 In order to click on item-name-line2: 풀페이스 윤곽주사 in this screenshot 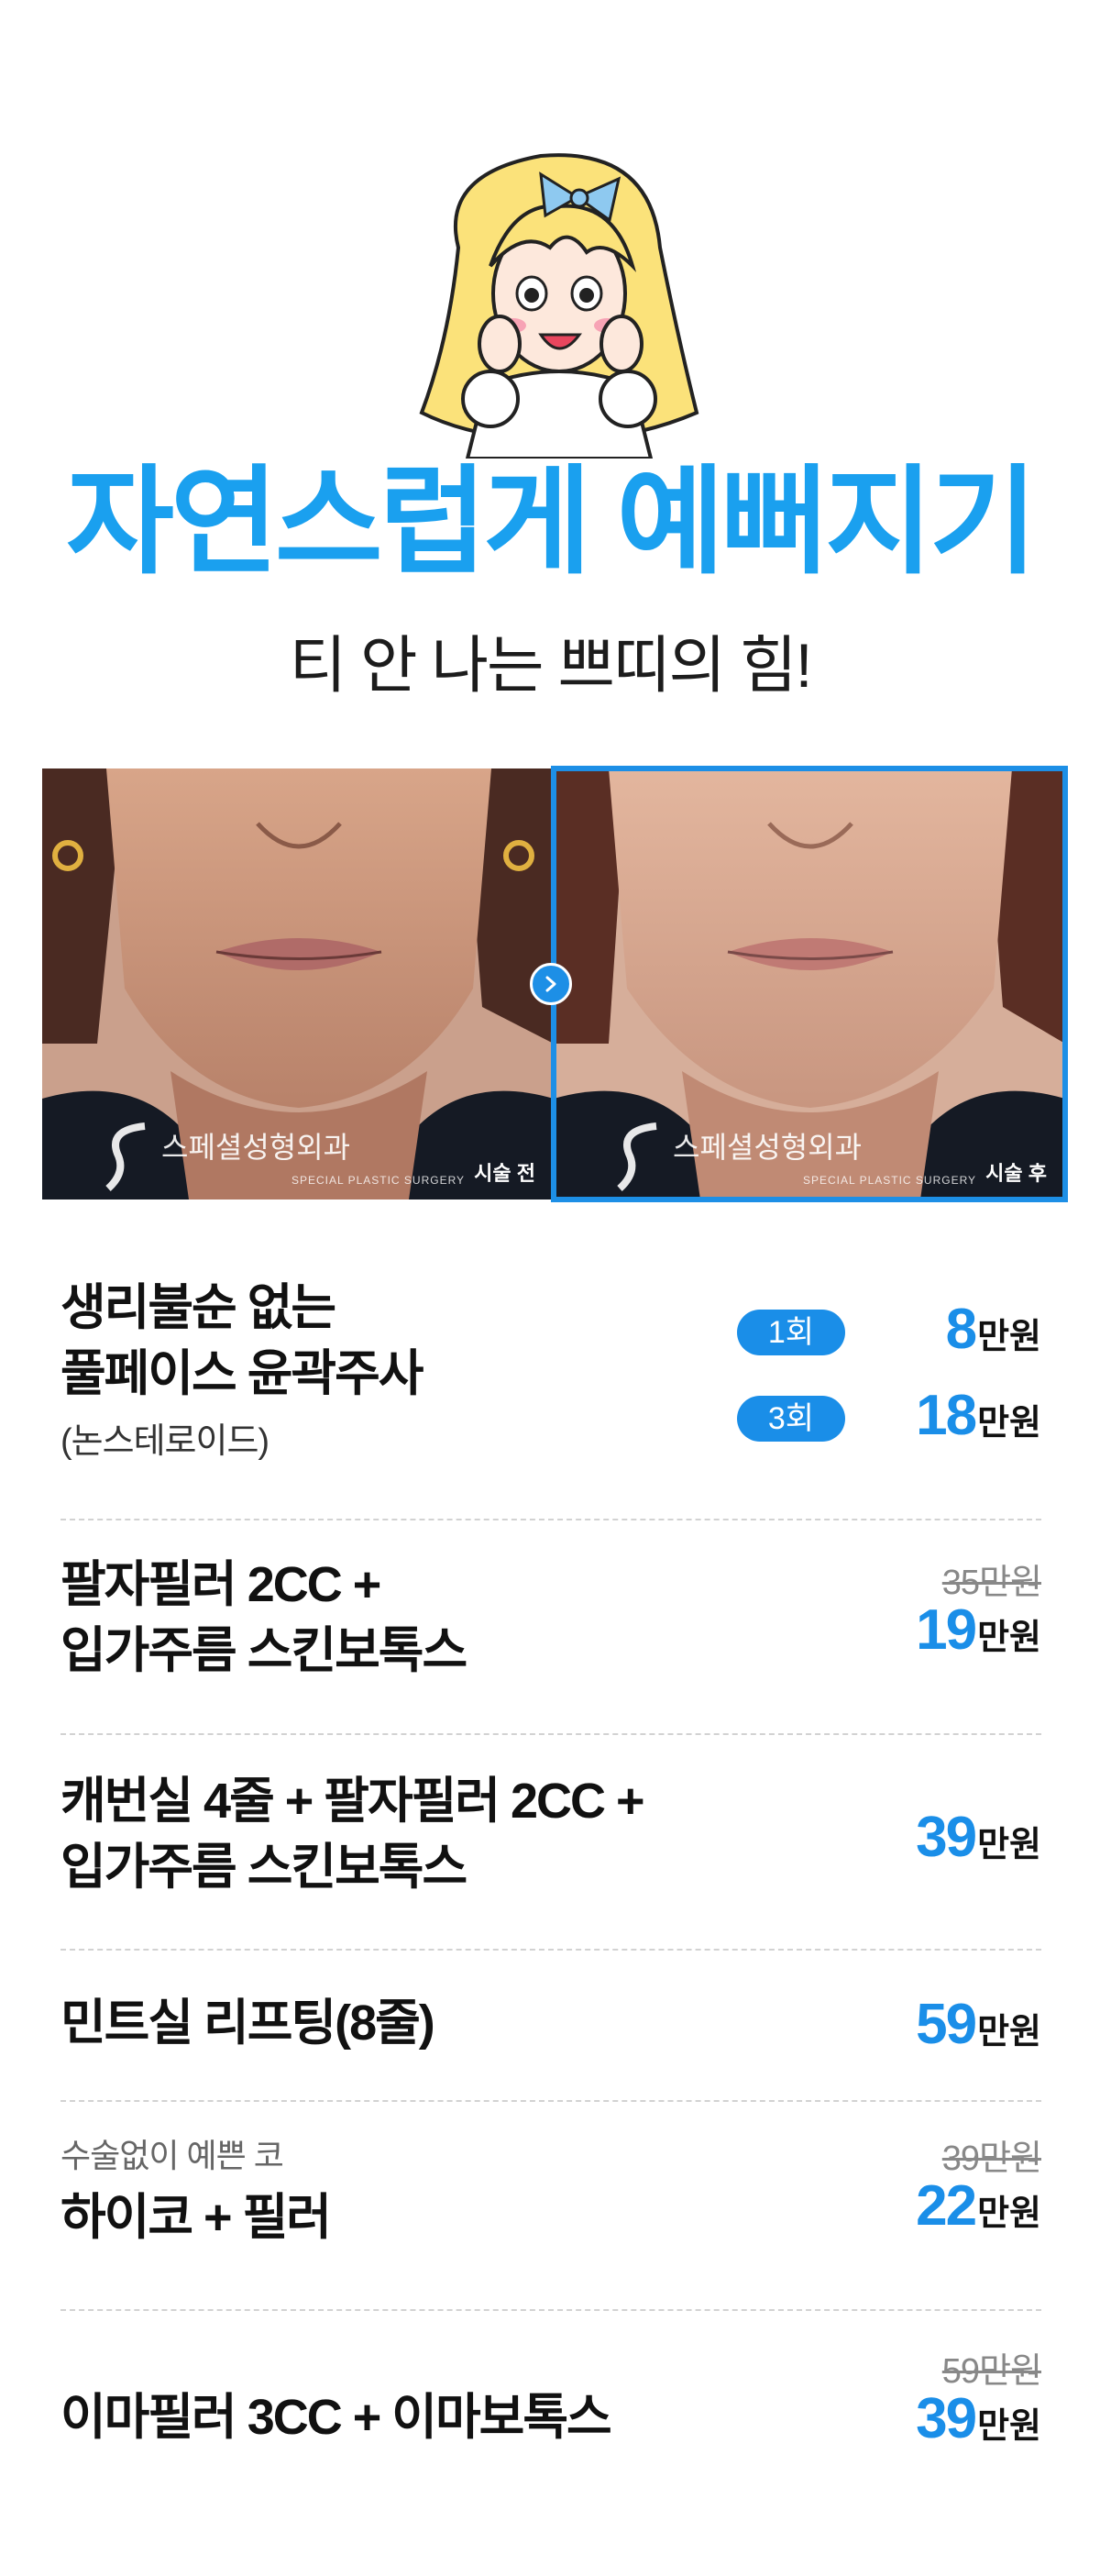, I will do `click(242, 1373)`.